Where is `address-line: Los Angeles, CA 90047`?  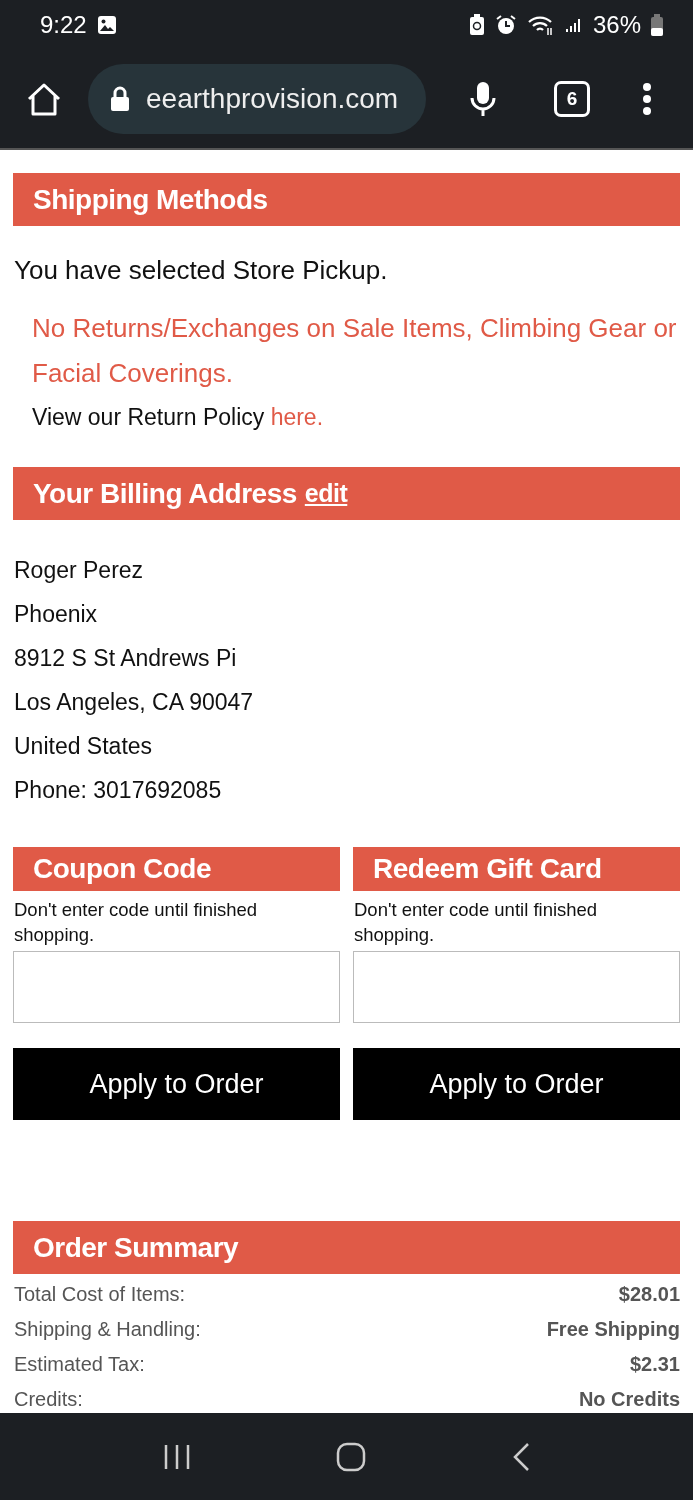 address-line: Los Angeles, CA 90047 is located at coordinates (134, 702).